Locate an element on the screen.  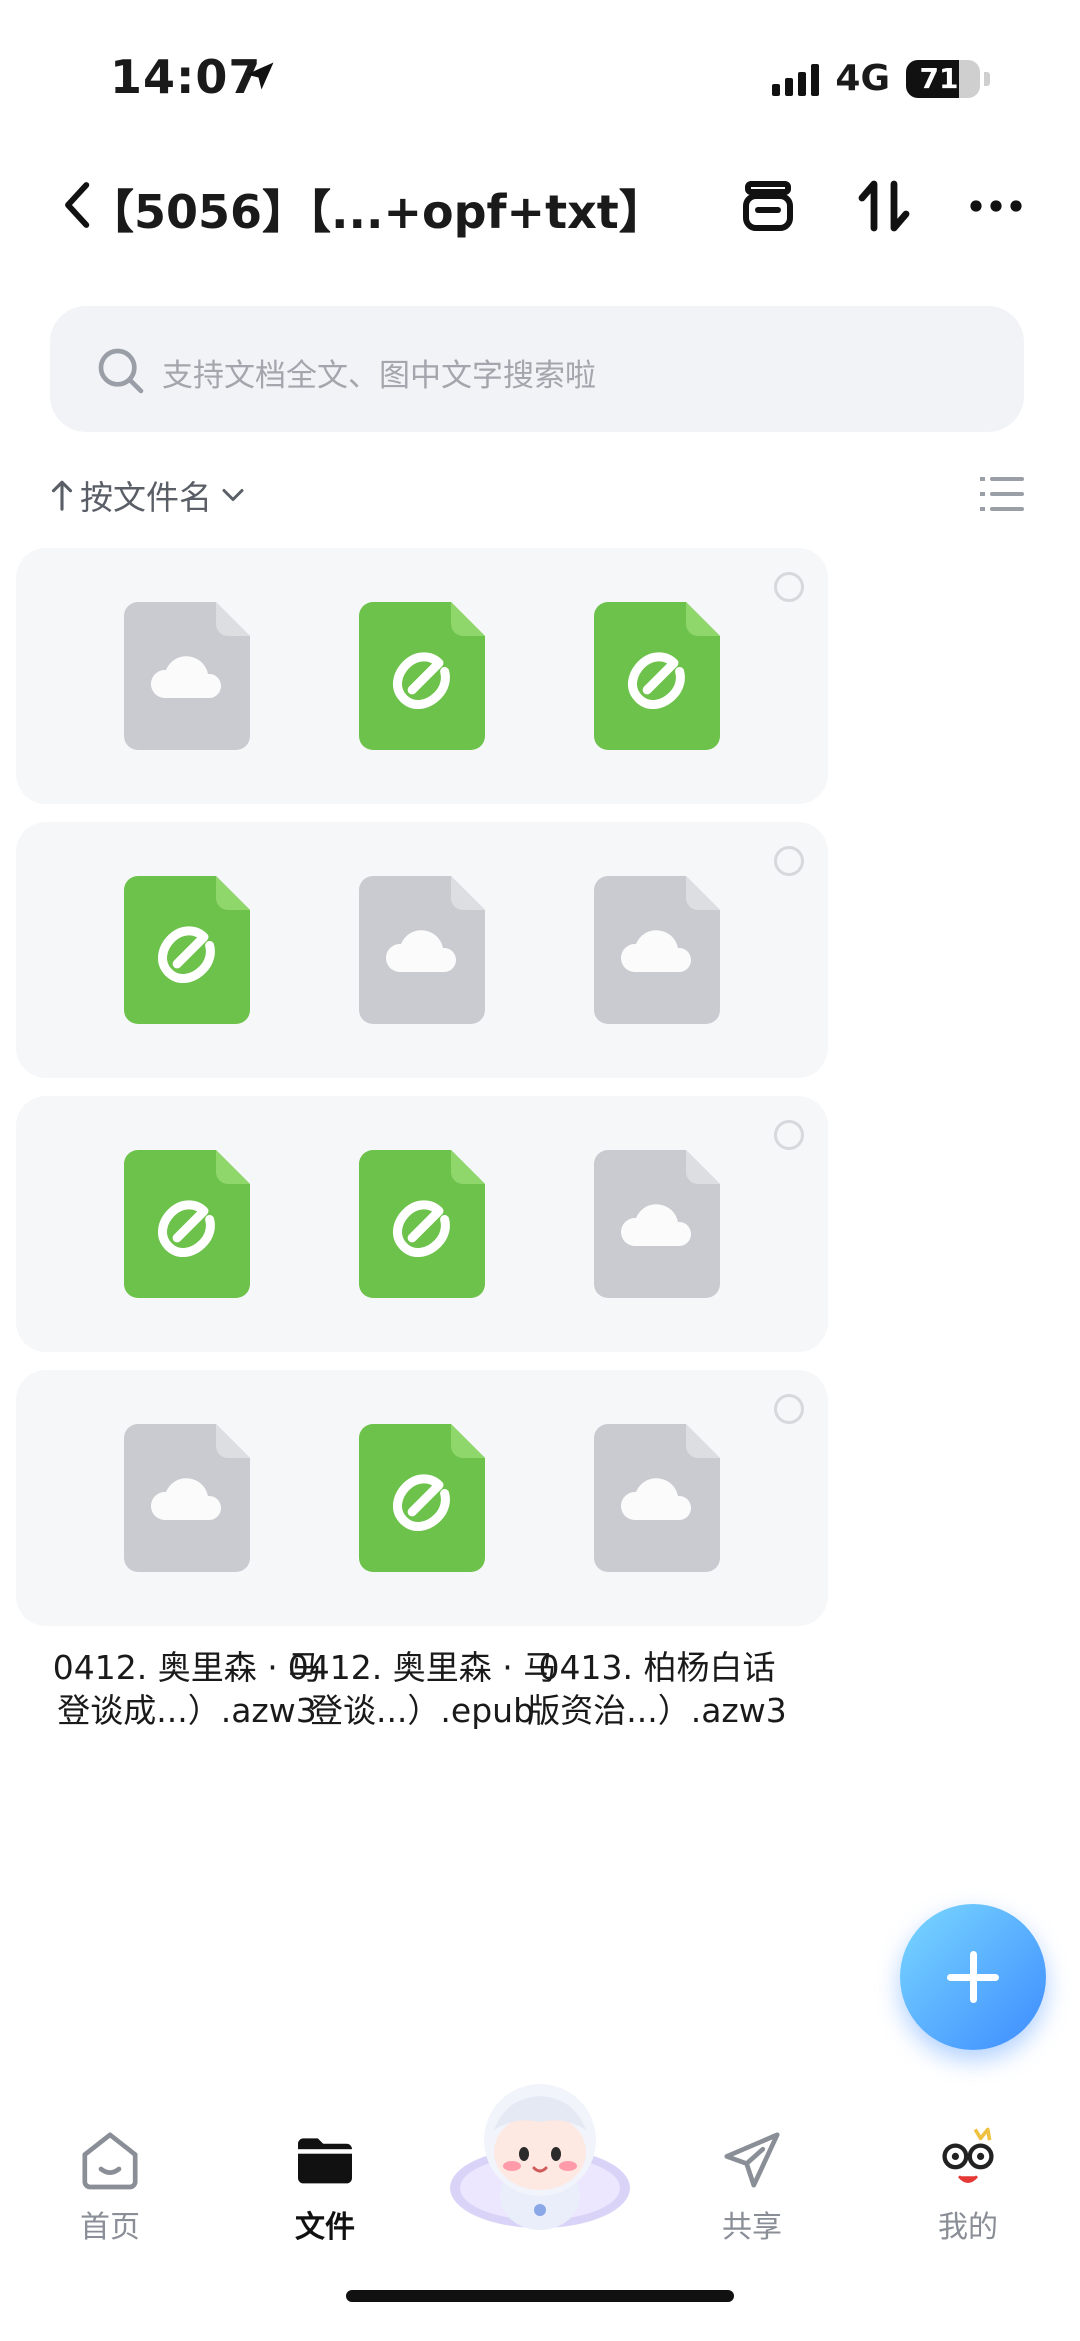
search-icon is located at coordinates (121, 371).